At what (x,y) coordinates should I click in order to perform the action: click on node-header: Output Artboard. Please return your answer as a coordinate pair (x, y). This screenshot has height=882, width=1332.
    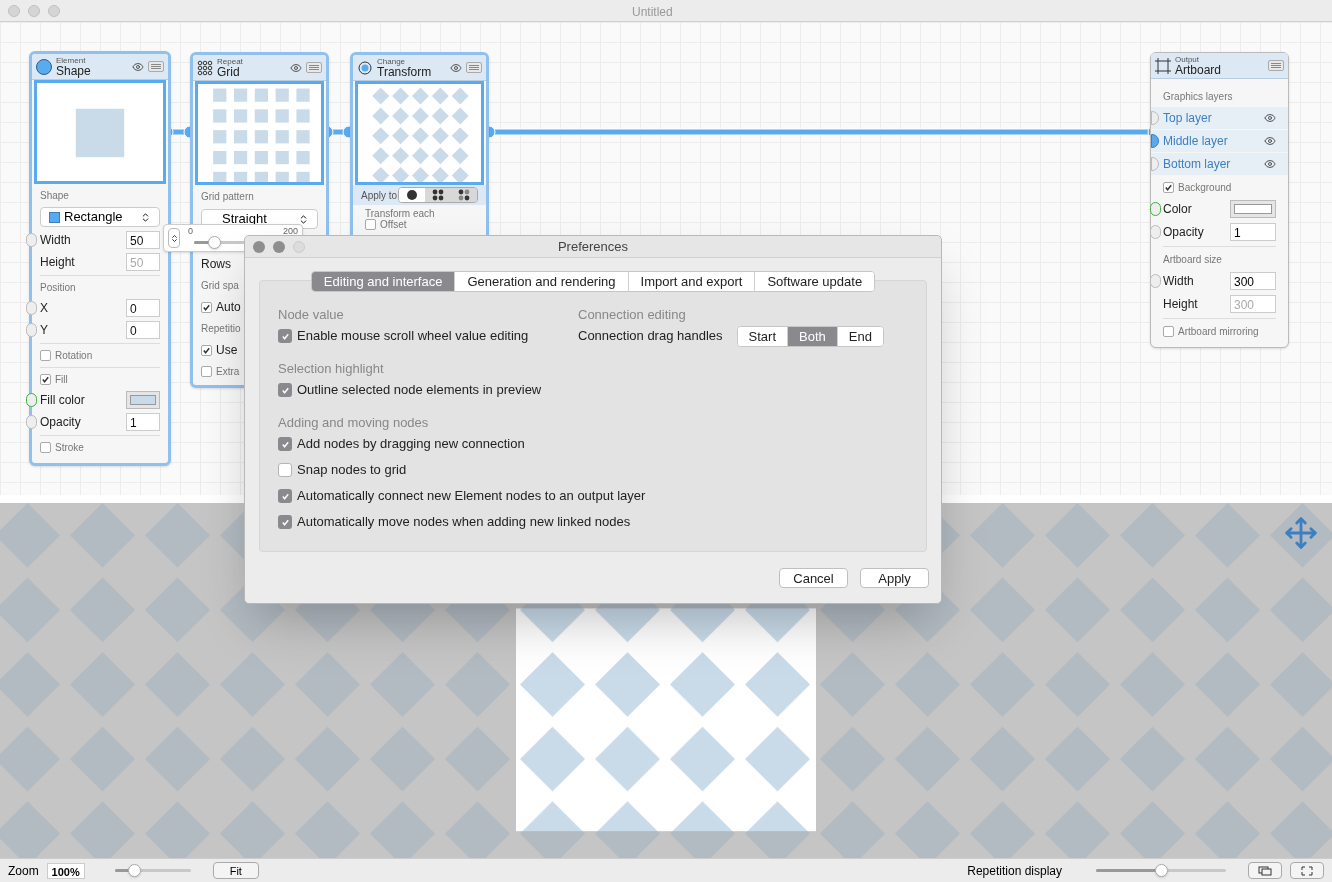
    Looking at the image, I should click on (1219, 66).